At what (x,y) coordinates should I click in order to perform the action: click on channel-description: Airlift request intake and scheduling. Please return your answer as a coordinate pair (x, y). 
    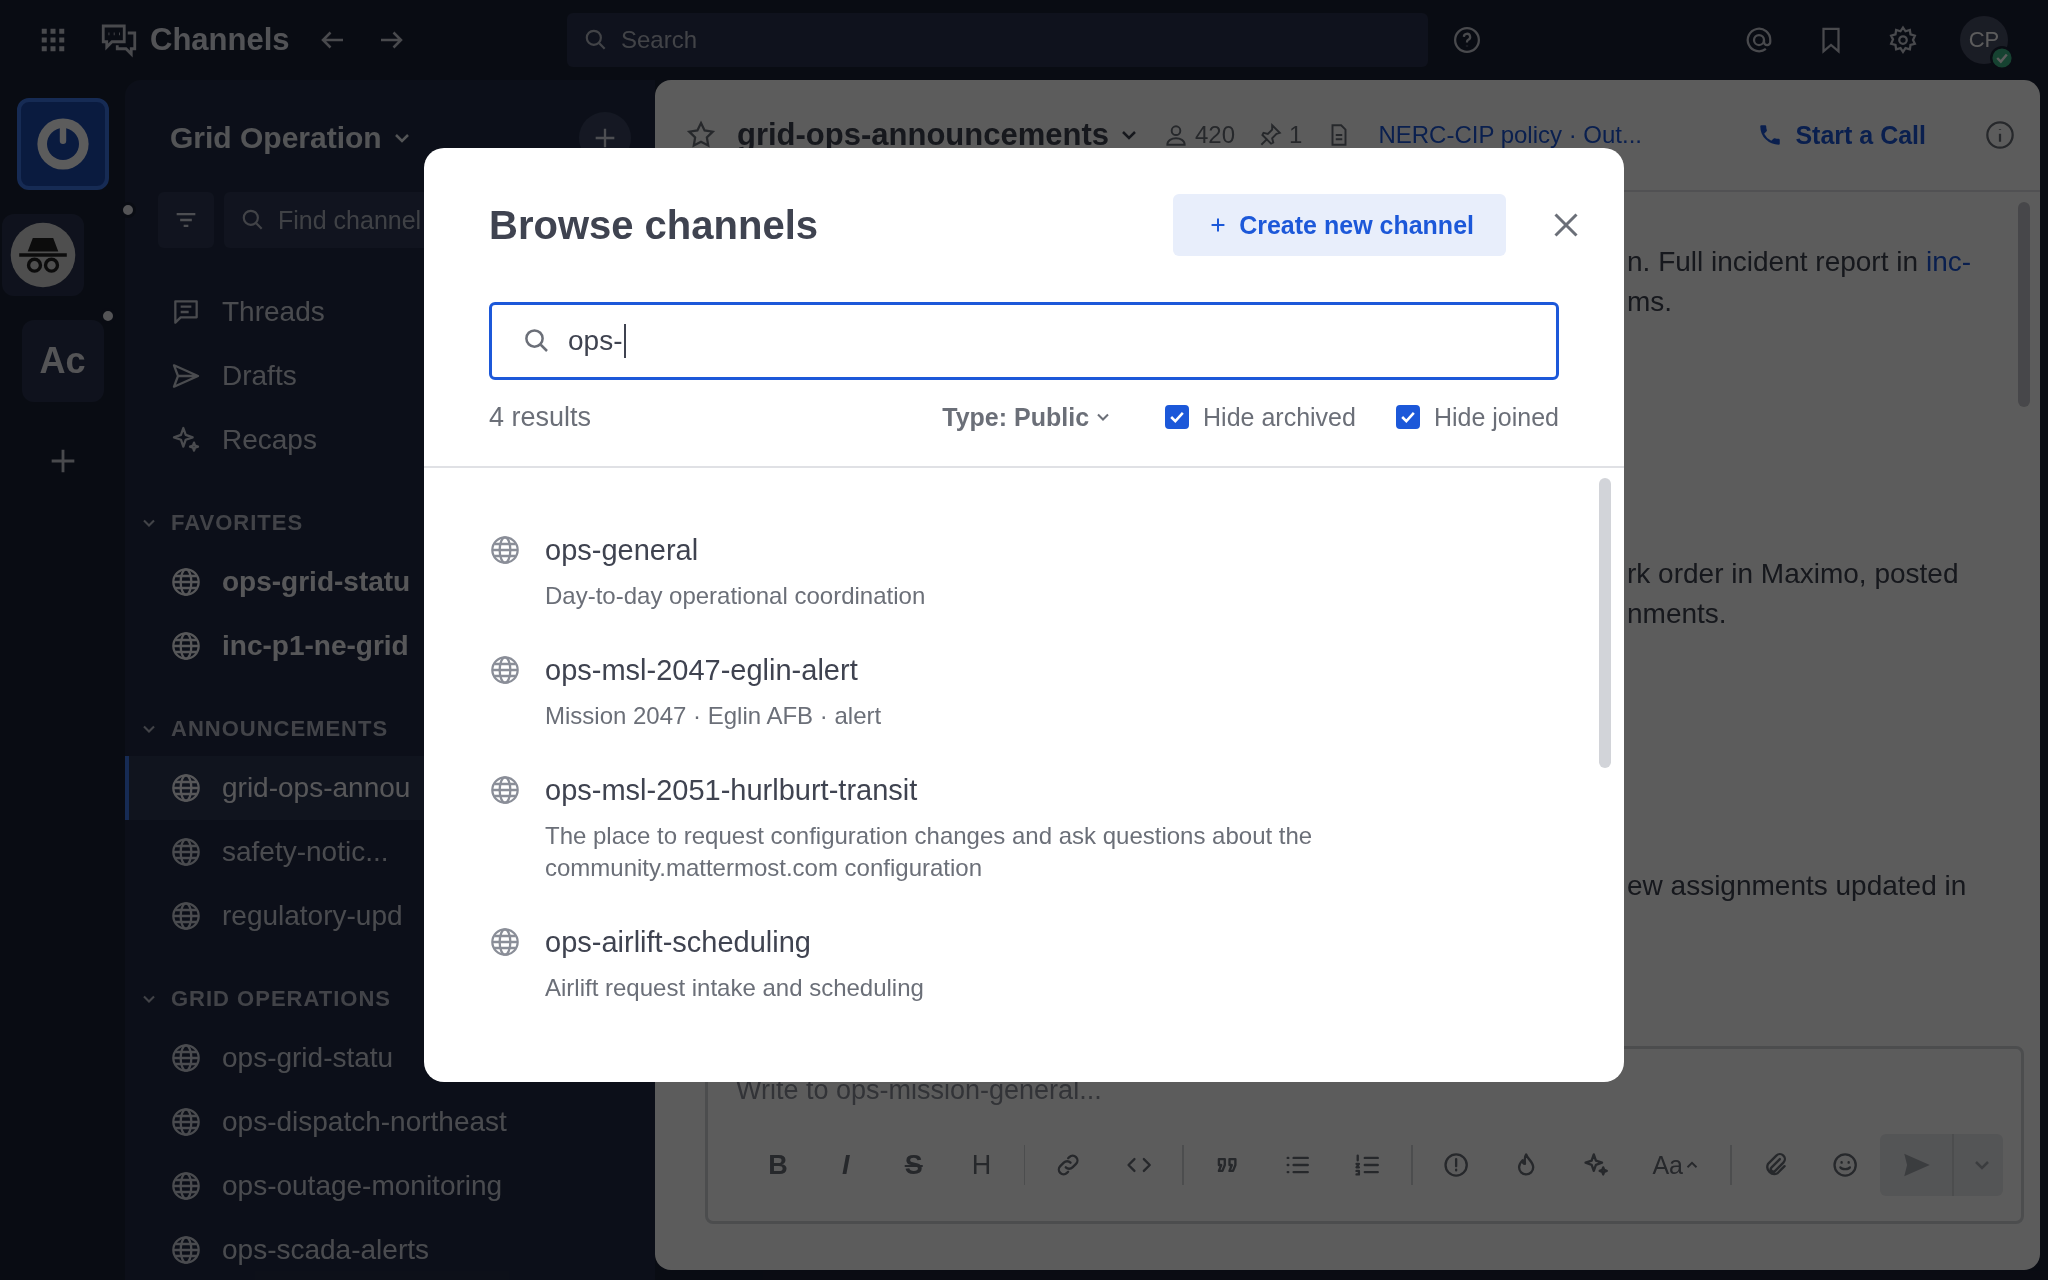
    Looking at the image, I should click on (734, 988).